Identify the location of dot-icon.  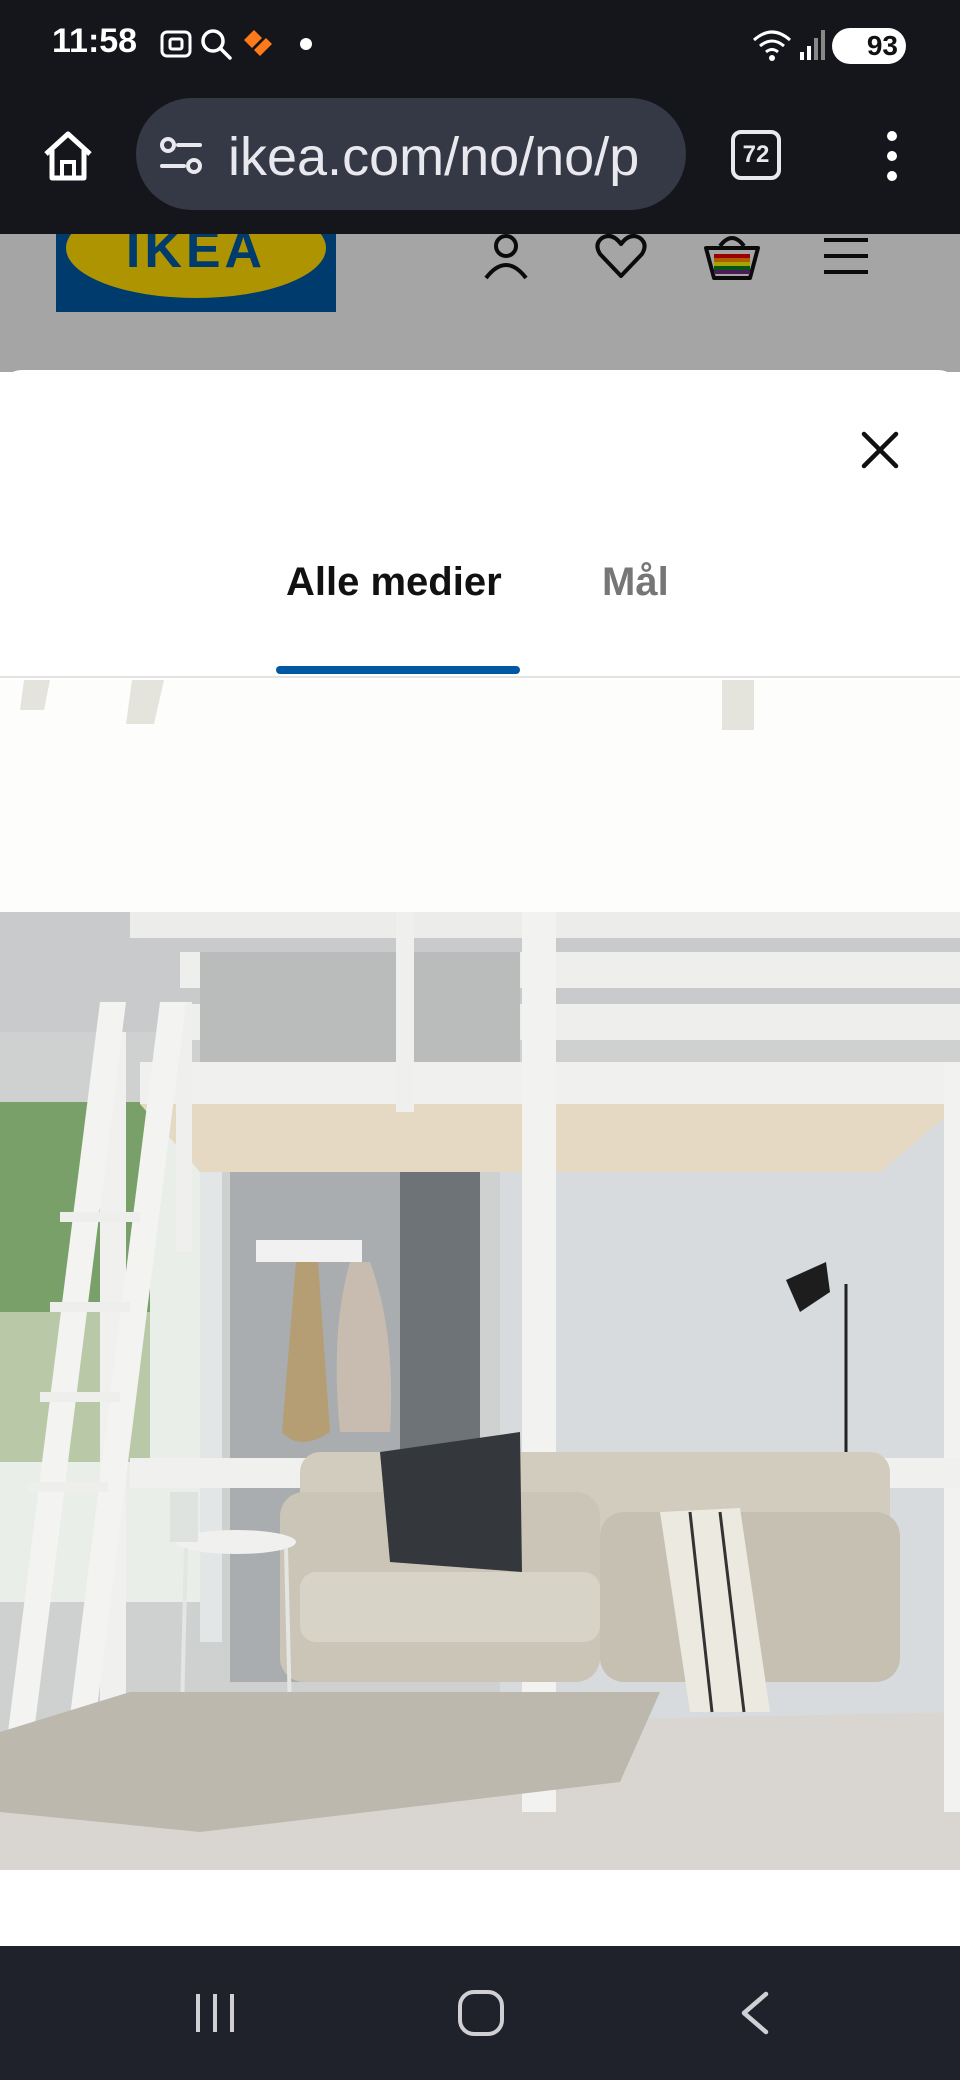
(306, 44).